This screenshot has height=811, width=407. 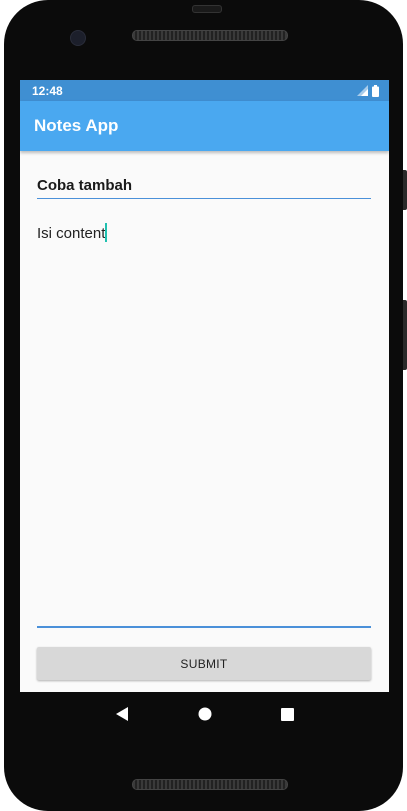 I want to click on volume-button, so click(x=405, y=190).